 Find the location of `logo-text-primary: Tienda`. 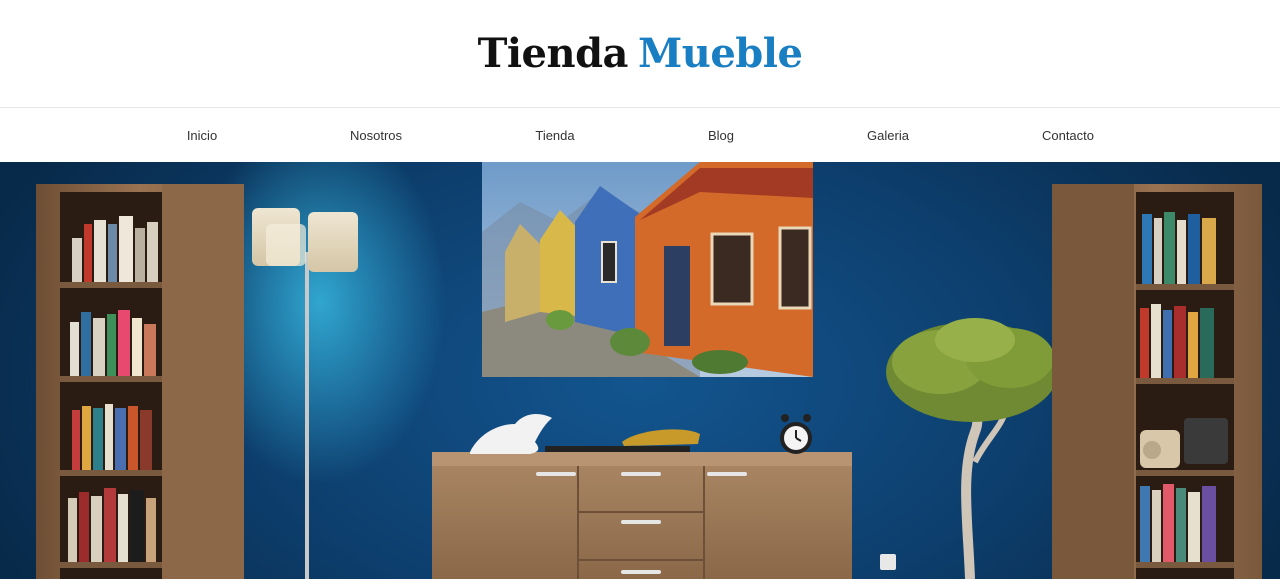

logo-text-primary: Tienda is located at coordinates (553, 53).